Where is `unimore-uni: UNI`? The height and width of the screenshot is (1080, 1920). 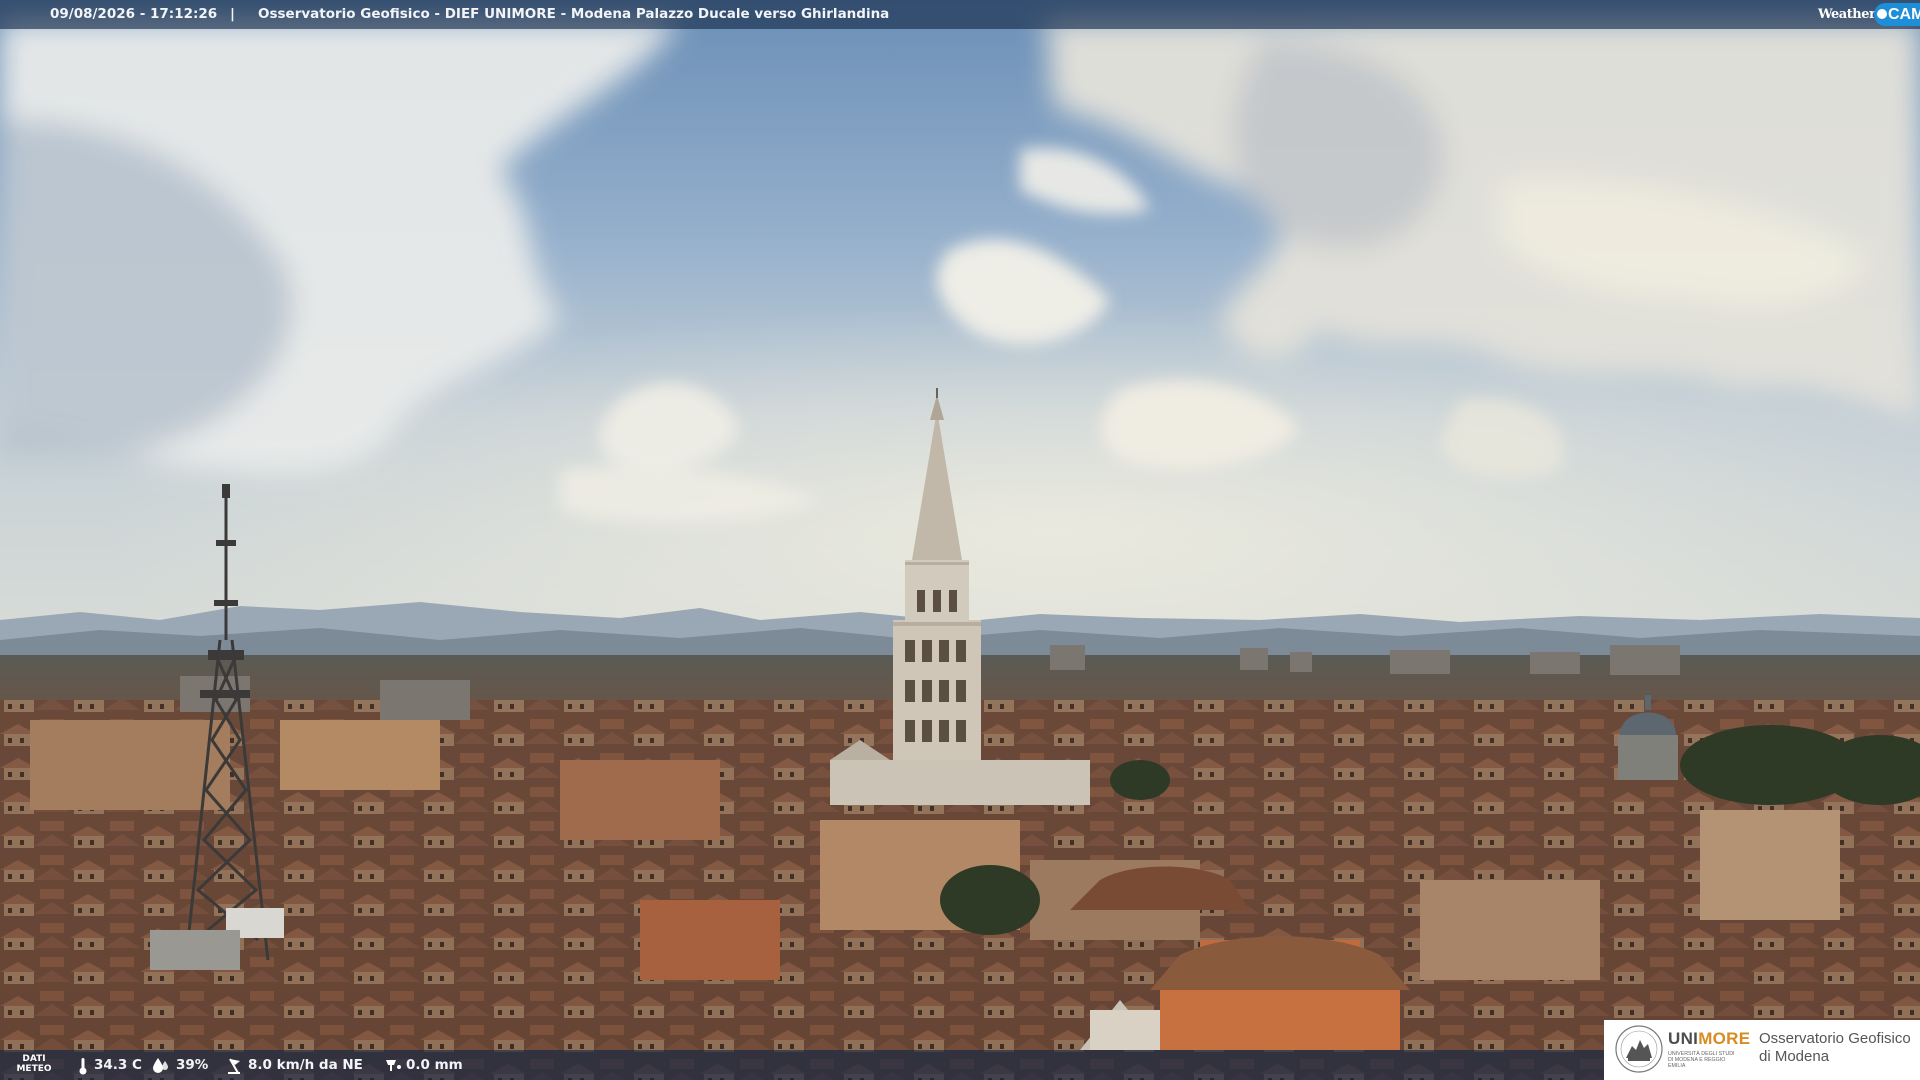 unimore-uni: UNI is located at coordinates (1683, 1038).